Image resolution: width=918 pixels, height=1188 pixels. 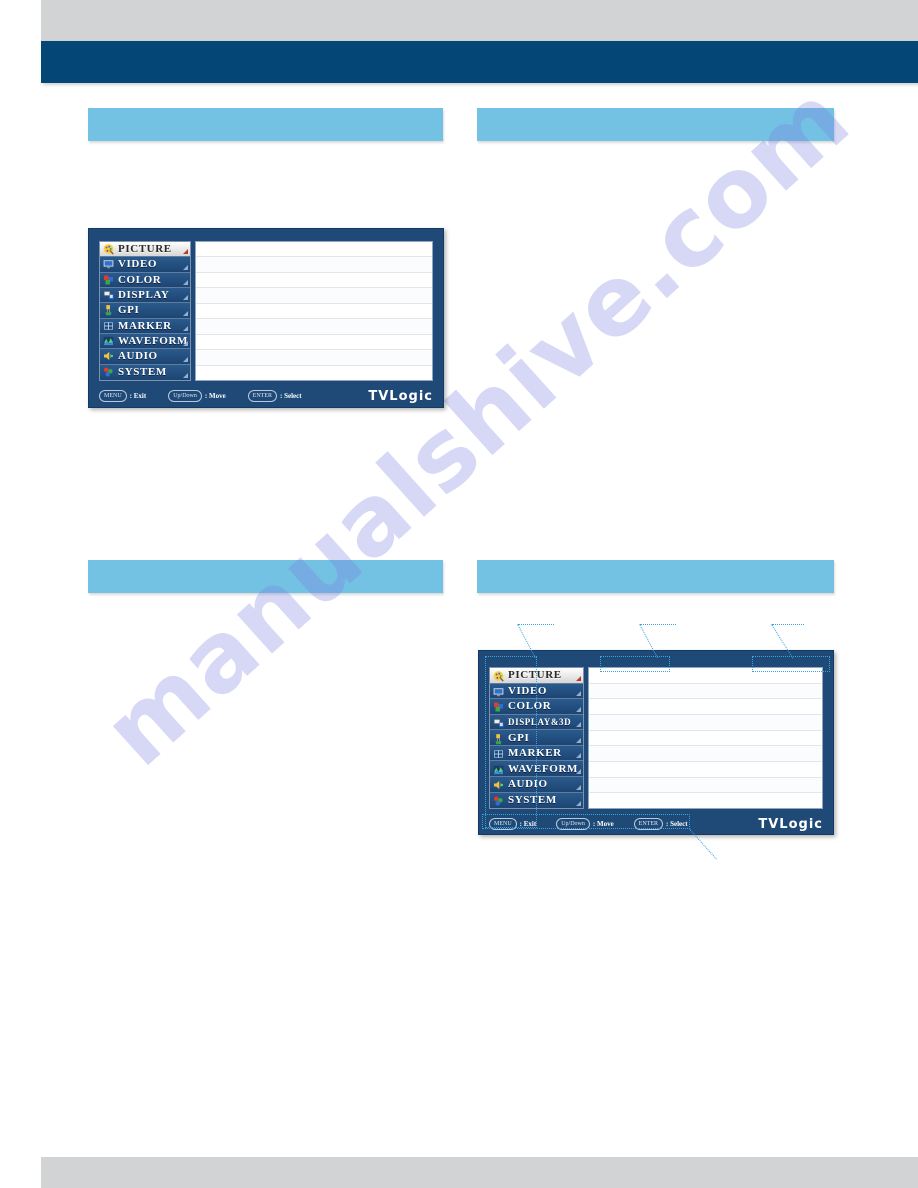 I want to click on osd-bottom-content-panel, so click(x=705, y=738).